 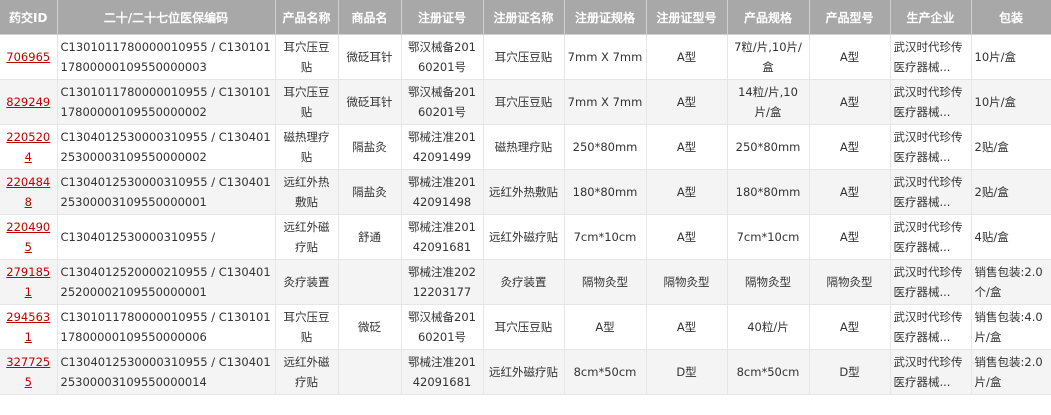 What do you see at coordinates (28, 147) in the screenshot?
I see `drug-id-link: 2205204` at bounding box center [28, 147].